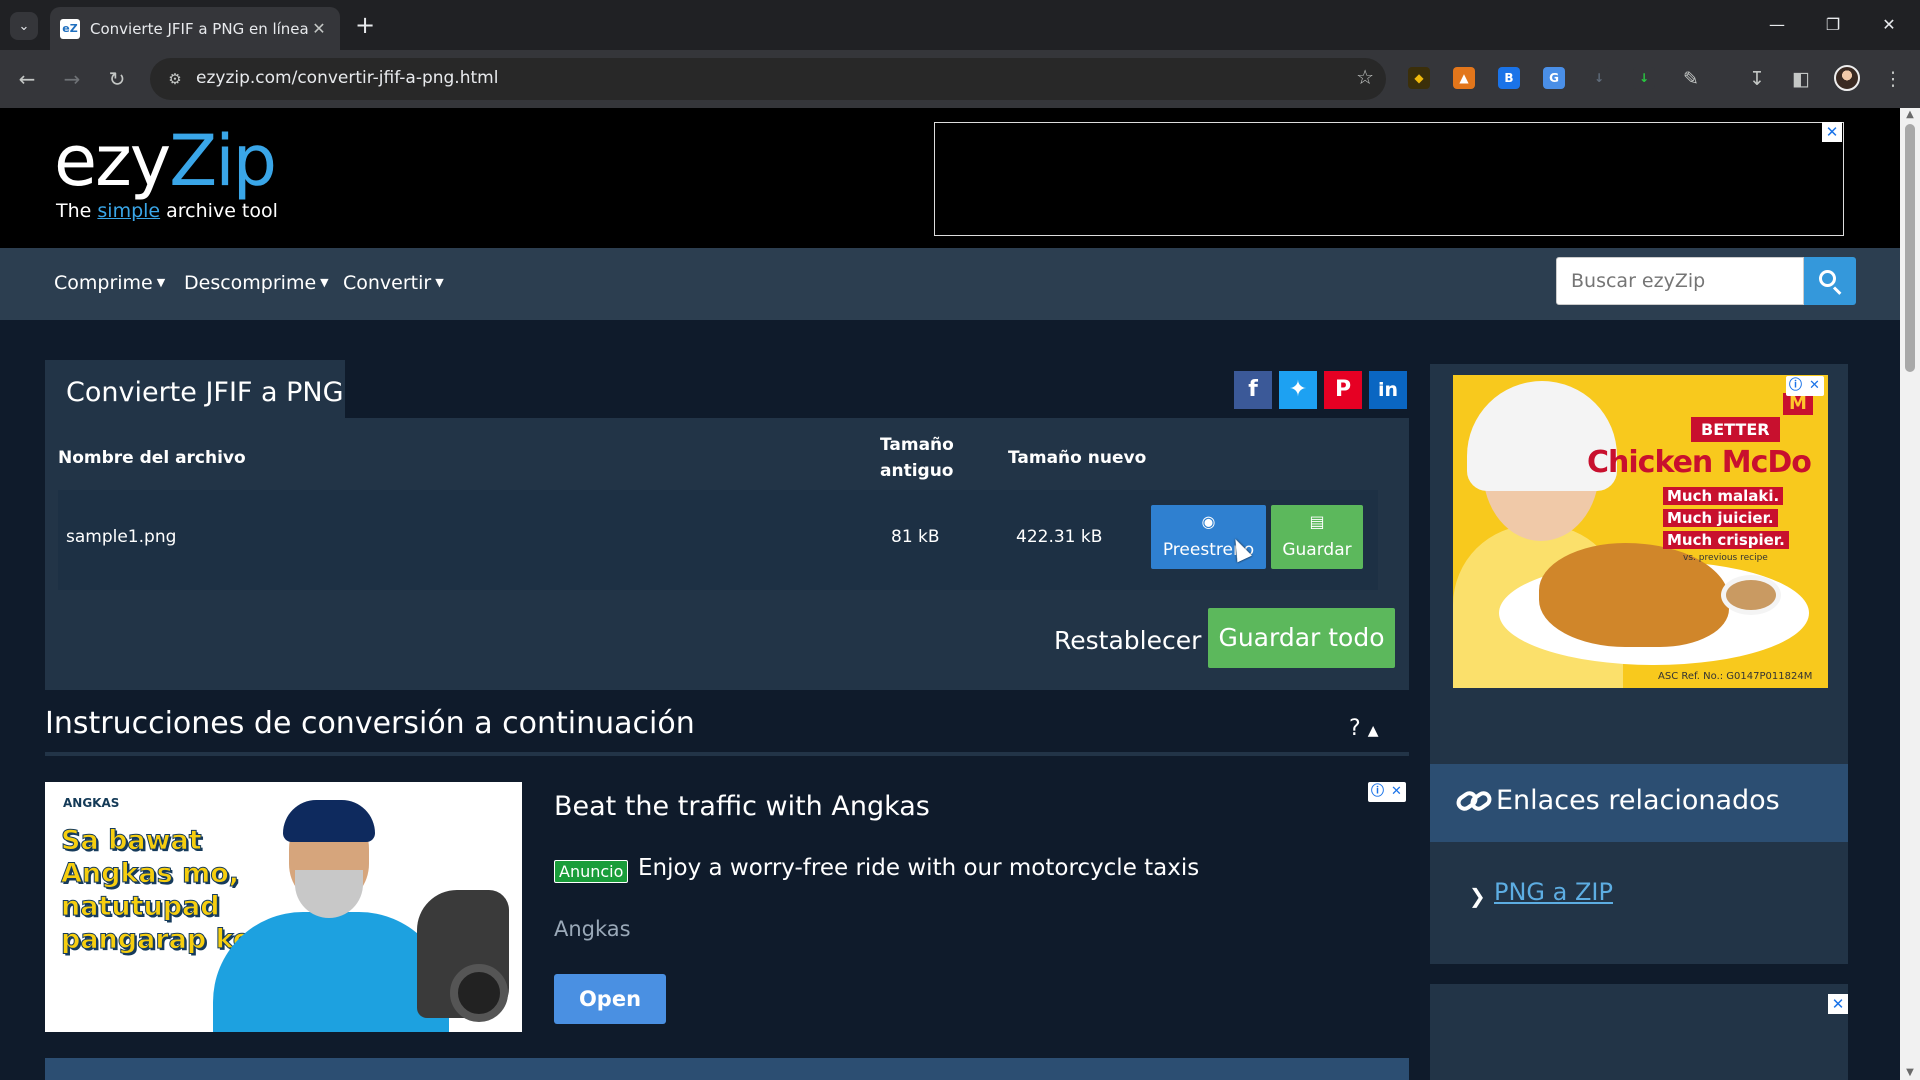  Describe the element at coordinates (175, 79) in the screenshot. I see `site-settings-icon: ⚙` at that location.